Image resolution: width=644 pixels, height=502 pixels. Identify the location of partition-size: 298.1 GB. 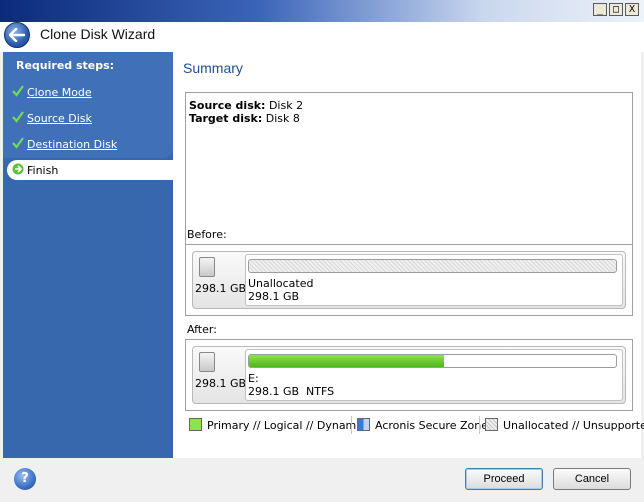
(274, 296).